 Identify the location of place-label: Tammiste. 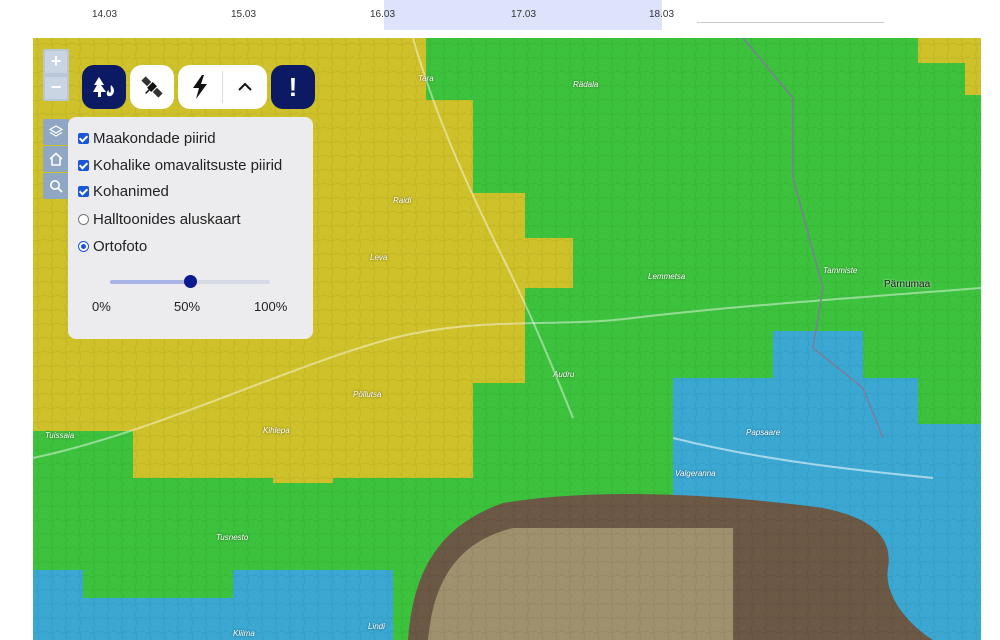
(840, 270).